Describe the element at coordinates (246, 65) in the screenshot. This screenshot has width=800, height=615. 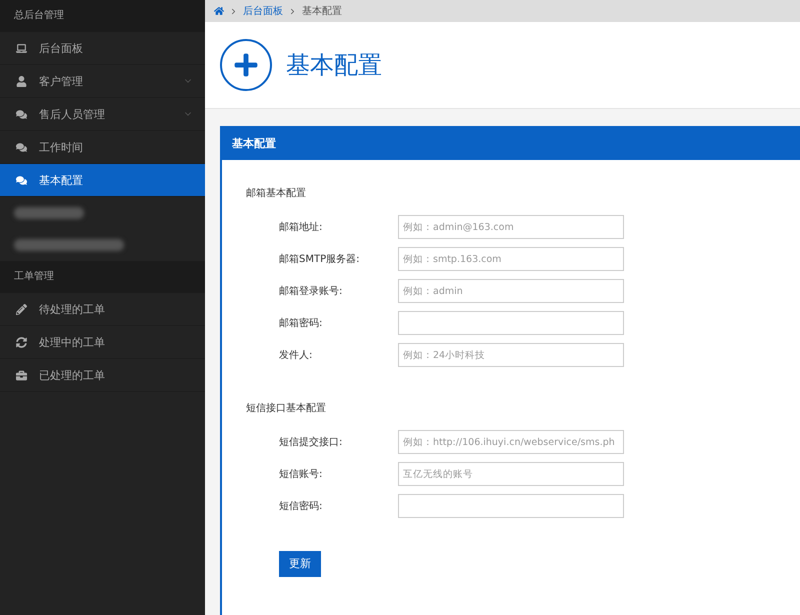
I see `plus-icon` at that location.